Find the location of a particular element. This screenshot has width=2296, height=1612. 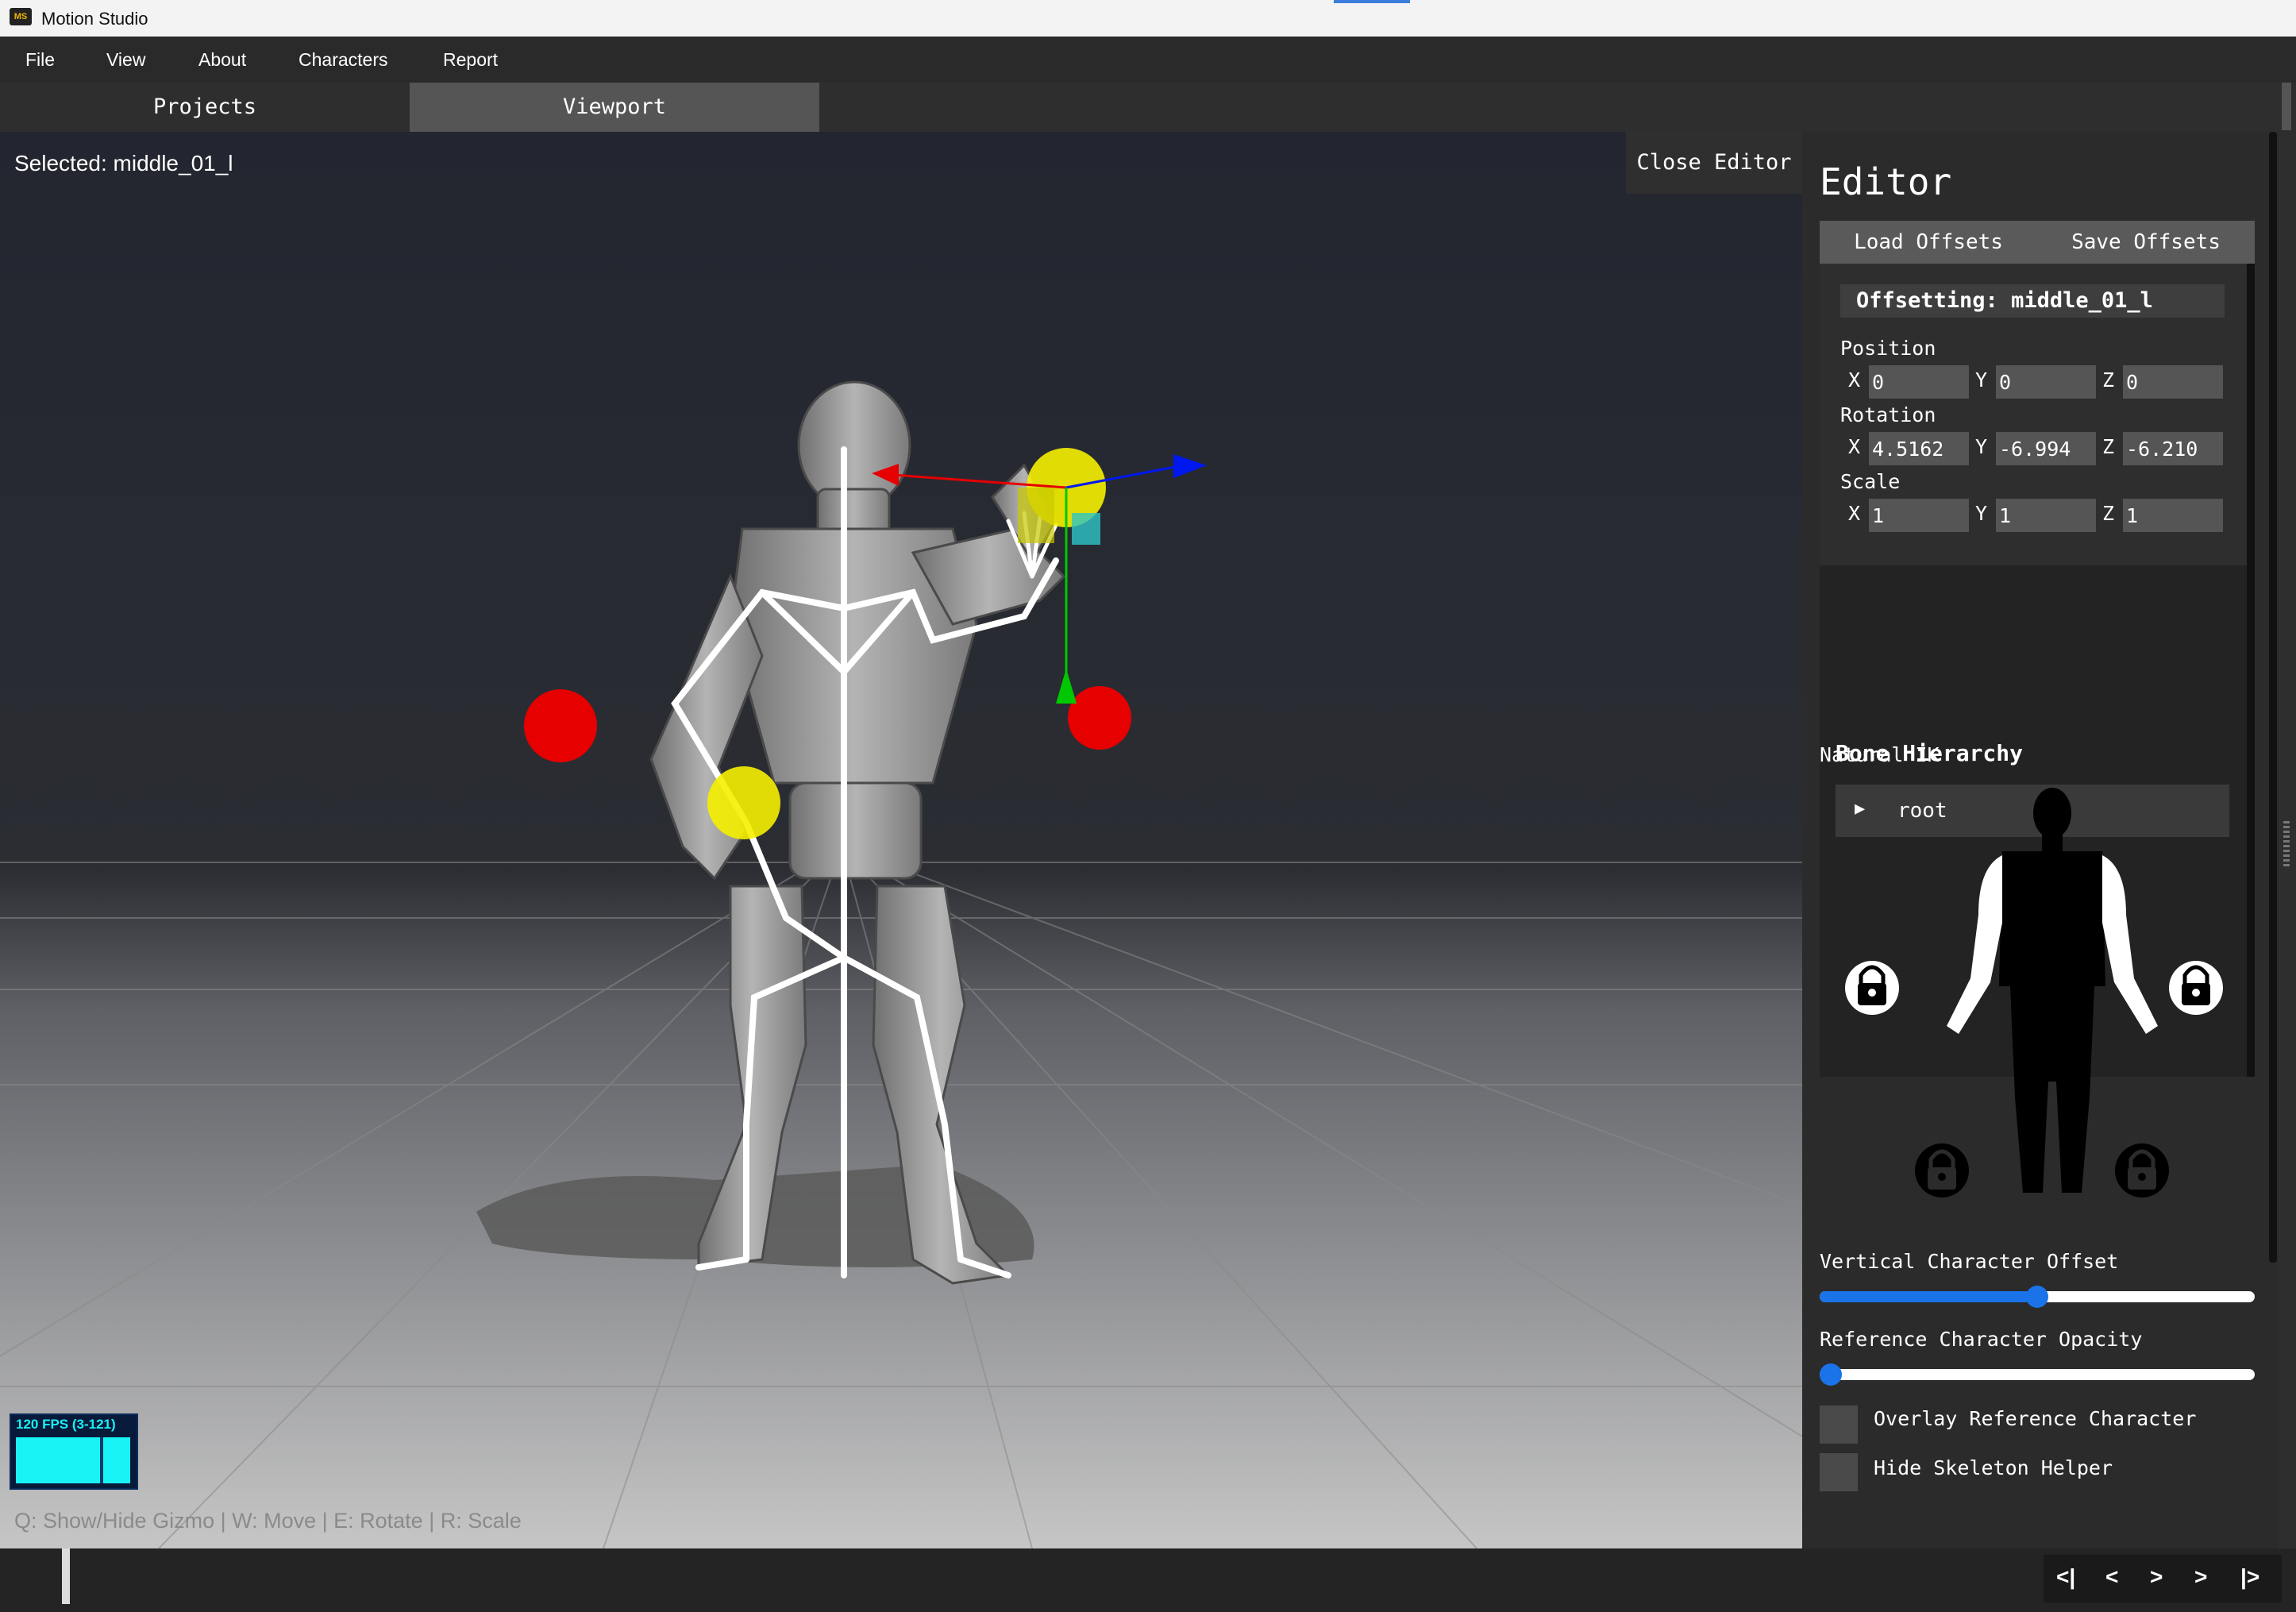

position-z-label: Z is located at coordinates (2108, 380).